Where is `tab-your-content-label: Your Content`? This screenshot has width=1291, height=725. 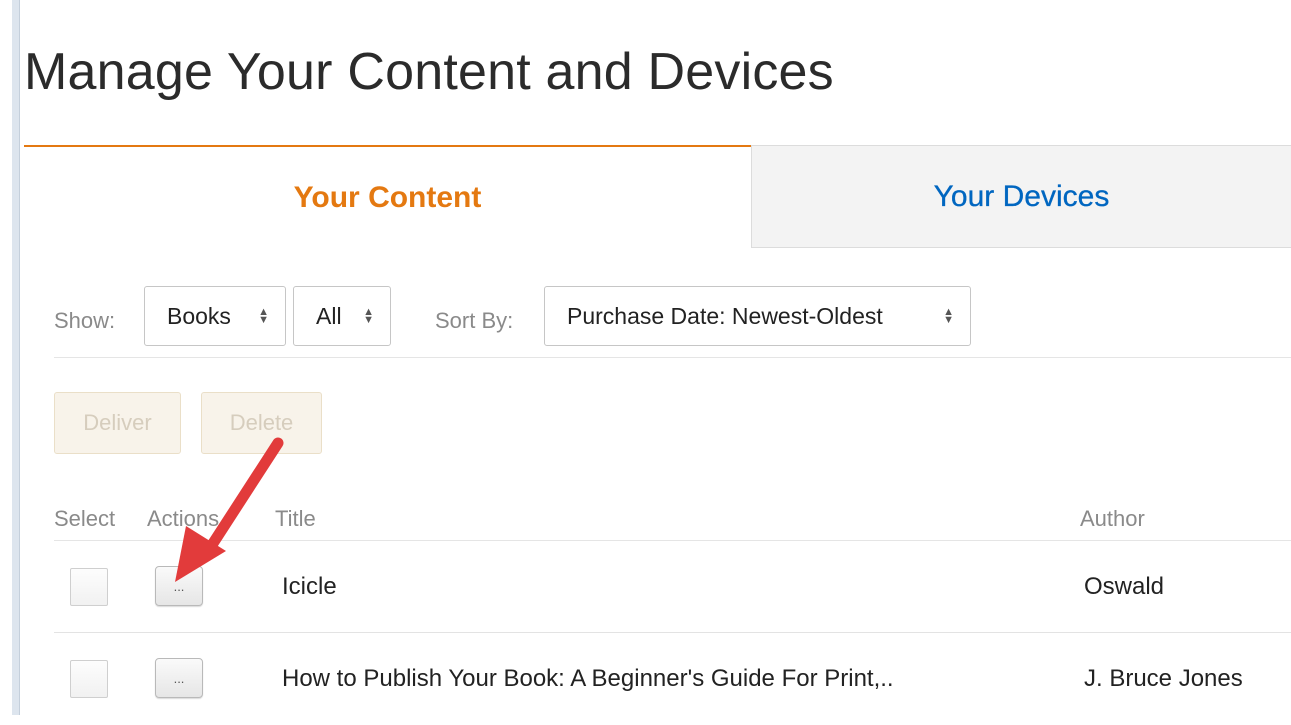 tab-your-content-label: Your Content is located at coordinates (387, 197).